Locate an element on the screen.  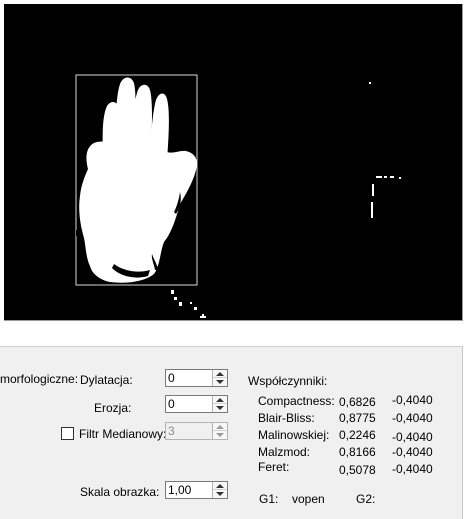
coef-value: 0,2246 is located at coordinates (357, 435).